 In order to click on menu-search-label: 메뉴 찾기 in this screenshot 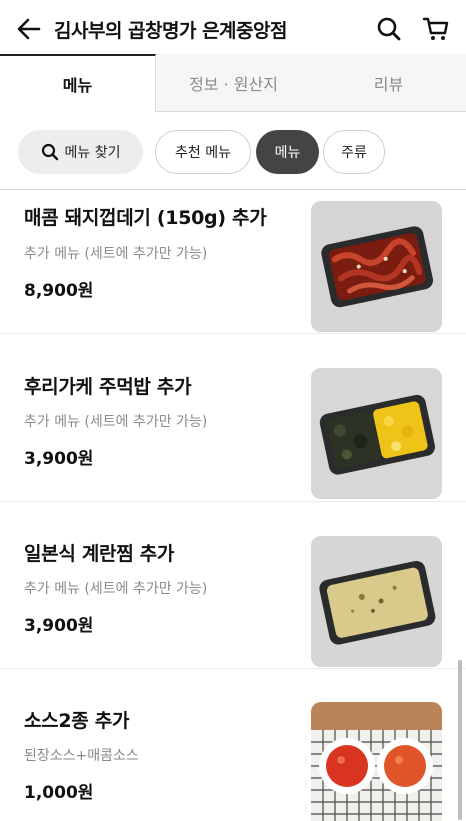, I will do `click(92, 153)`.